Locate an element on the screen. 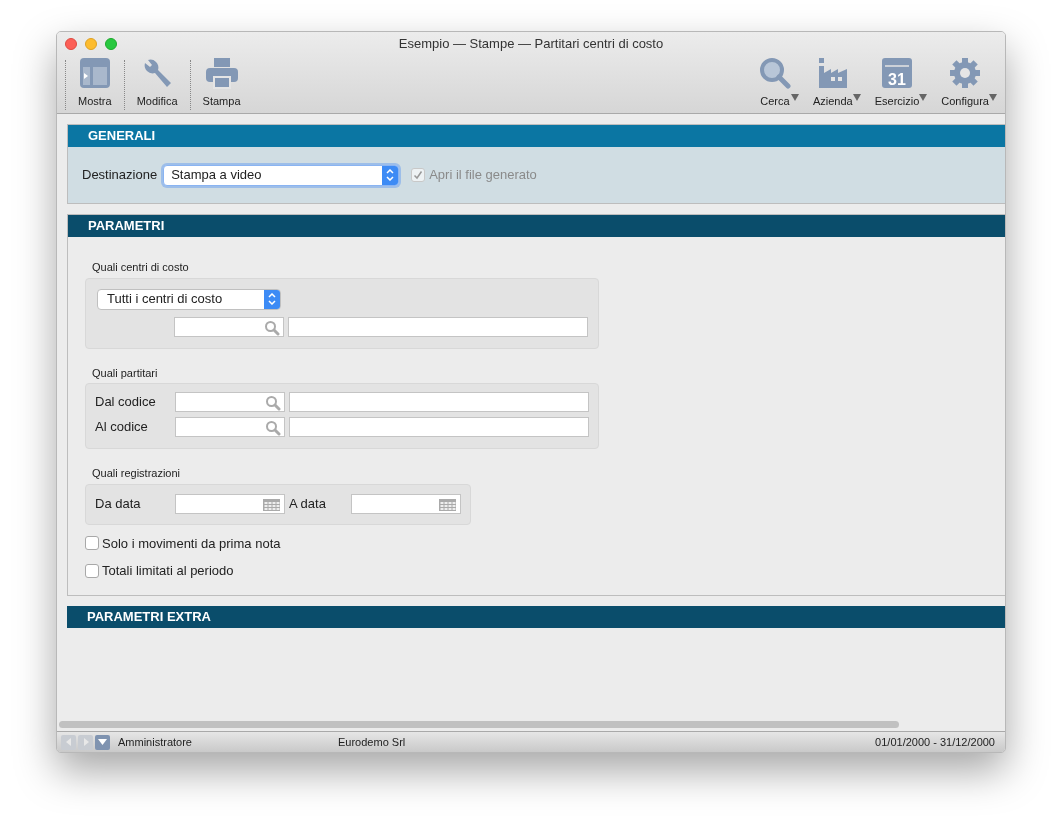  zoom-button is located at coordinates (111, 44).